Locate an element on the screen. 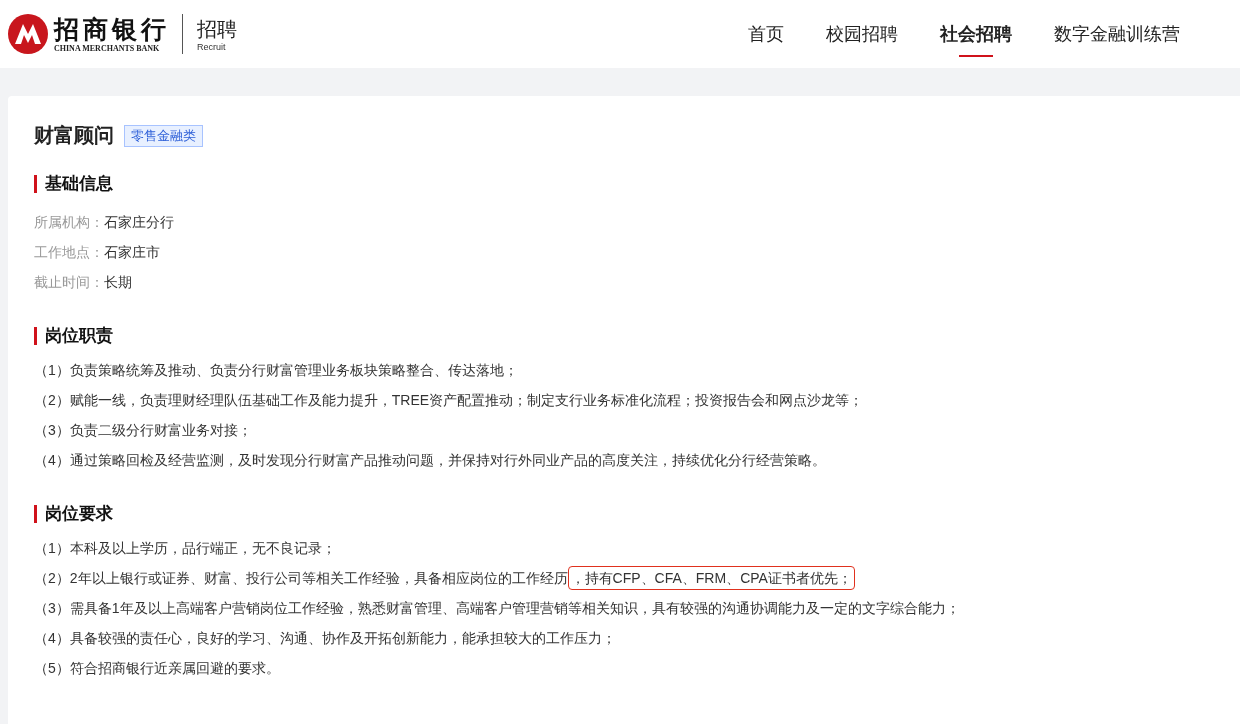  bank-english-name: CHINA MERCHANTS BANK is located at coordinates (107, 48).